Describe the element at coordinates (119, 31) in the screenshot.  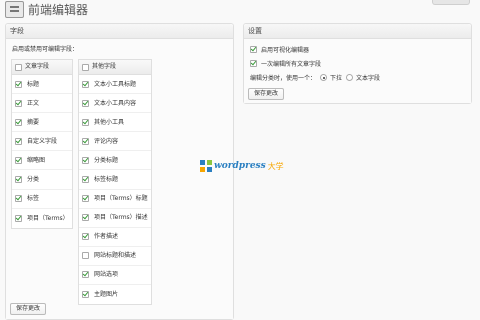
I see `fields-panel-title: 字段` at that location.